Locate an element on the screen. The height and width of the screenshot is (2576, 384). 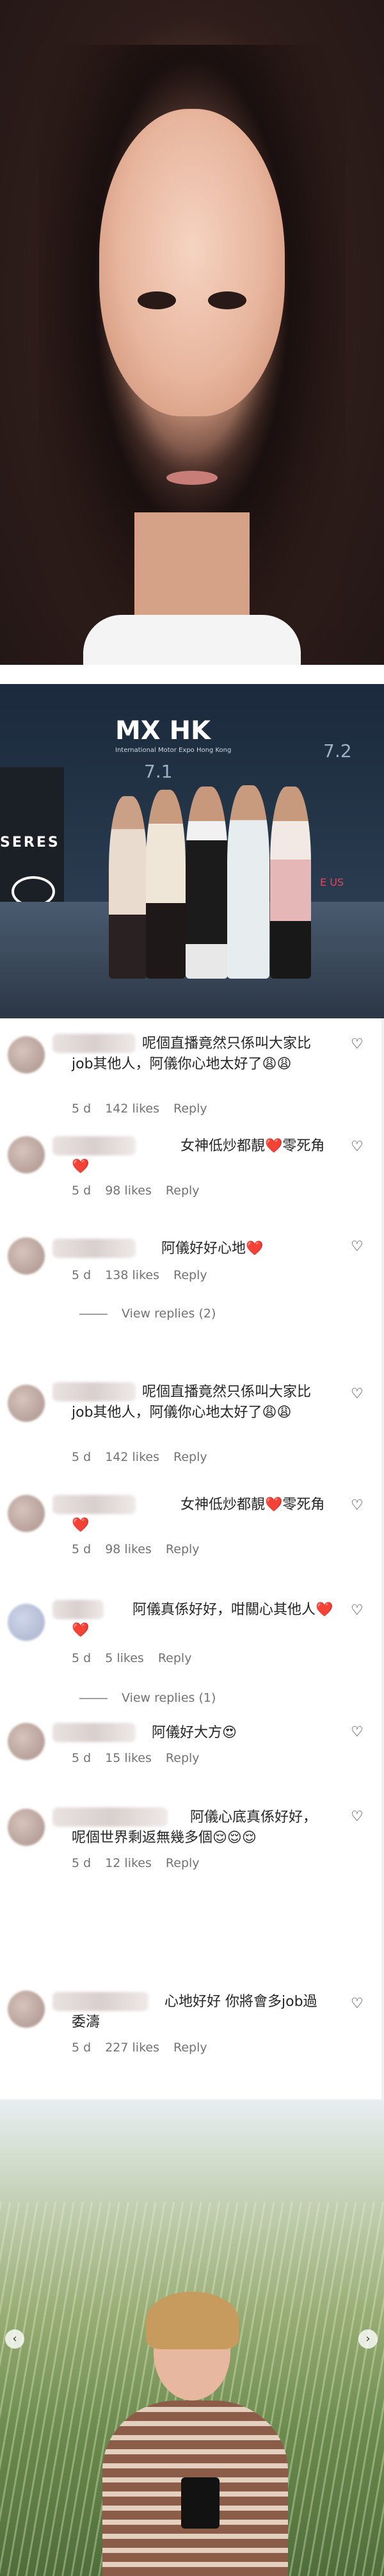
view-replies-label: View replies (1) is located at coordinates (169, 1698).